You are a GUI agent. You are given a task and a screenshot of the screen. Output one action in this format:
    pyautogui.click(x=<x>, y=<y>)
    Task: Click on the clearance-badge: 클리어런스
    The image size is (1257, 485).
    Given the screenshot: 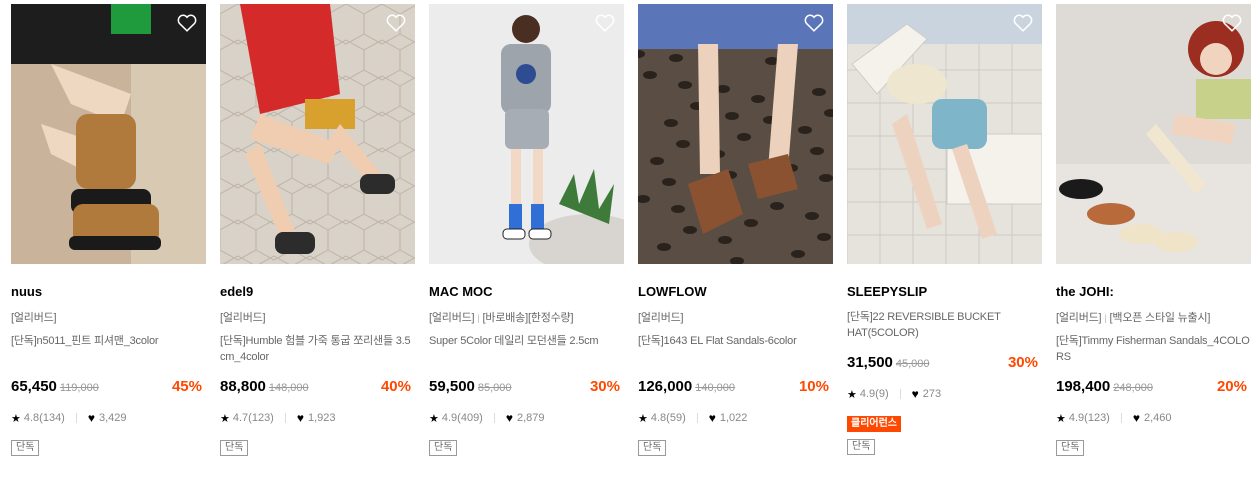 What is the action you would take?
    pyautogui.click(x=874, y=424)
    